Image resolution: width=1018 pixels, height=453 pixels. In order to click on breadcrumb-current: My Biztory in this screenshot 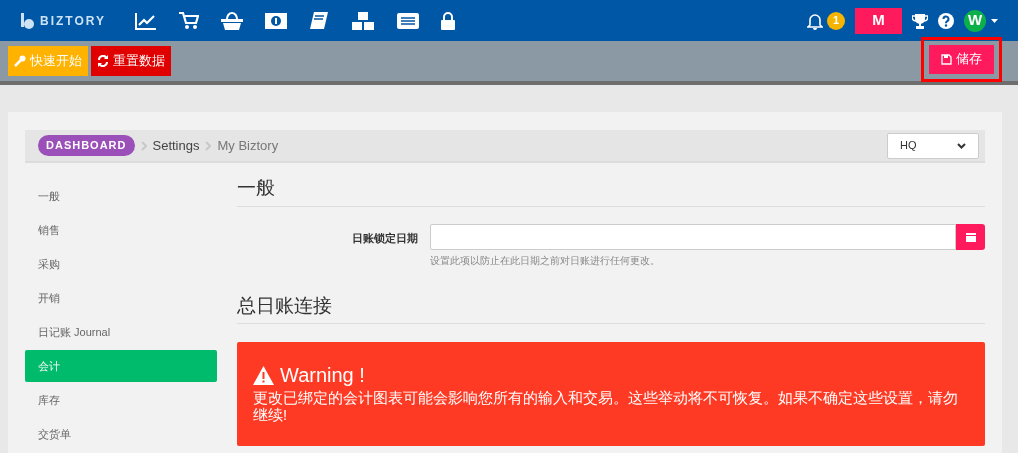, I will do `click(248, 145)`.